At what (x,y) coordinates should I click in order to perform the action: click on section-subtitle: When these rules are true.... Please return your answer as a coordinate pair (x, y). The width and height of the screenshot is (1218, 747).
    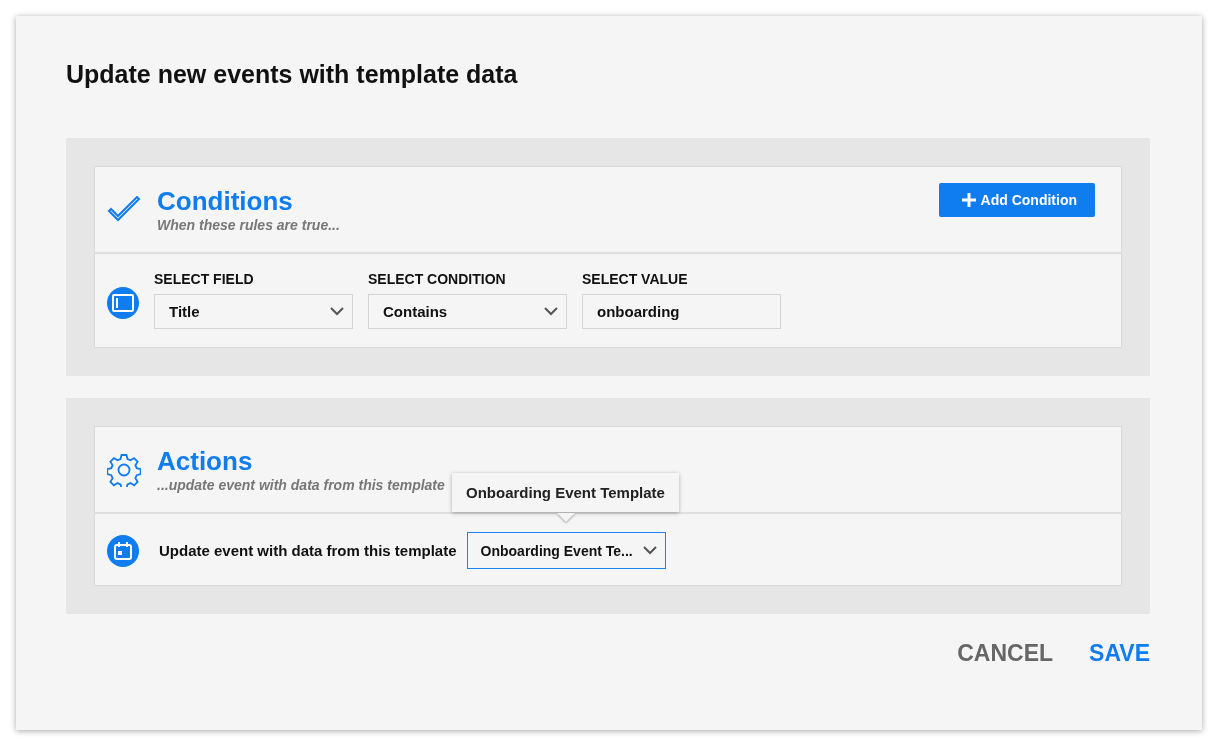
    Looking at the image, I should click on (248, 224).